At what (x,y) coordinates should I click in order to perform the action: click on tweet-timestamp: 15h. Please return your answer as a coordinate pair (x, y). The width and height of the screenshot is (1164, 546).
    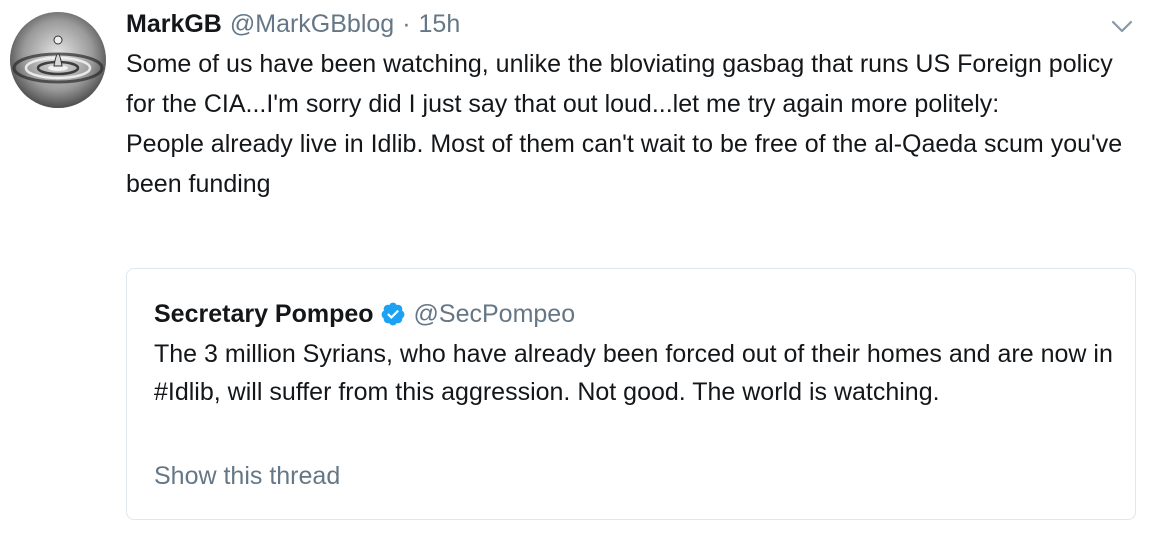
    Looking at the image, I should click on (440, 24).